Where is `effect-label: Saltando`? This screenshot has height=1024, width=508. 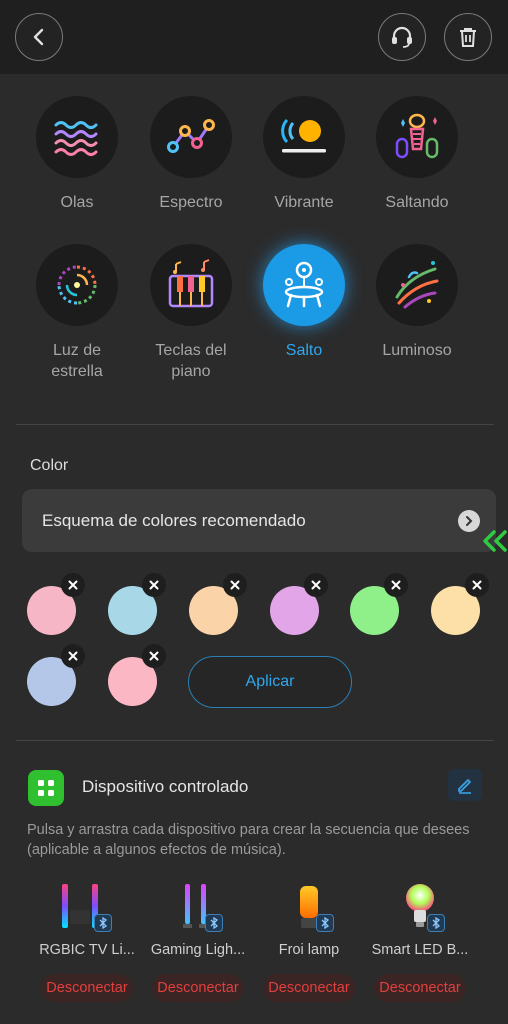
effect-label: Saltando is located at coordinates (417, 202).